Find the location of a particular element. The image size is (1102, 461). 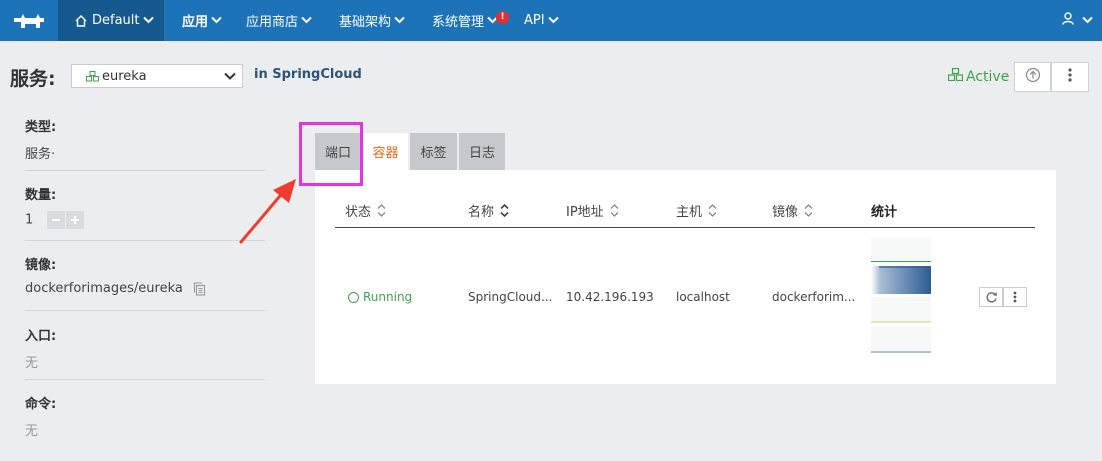

column-header-host: 主机 is located at coordinates (696, 210).